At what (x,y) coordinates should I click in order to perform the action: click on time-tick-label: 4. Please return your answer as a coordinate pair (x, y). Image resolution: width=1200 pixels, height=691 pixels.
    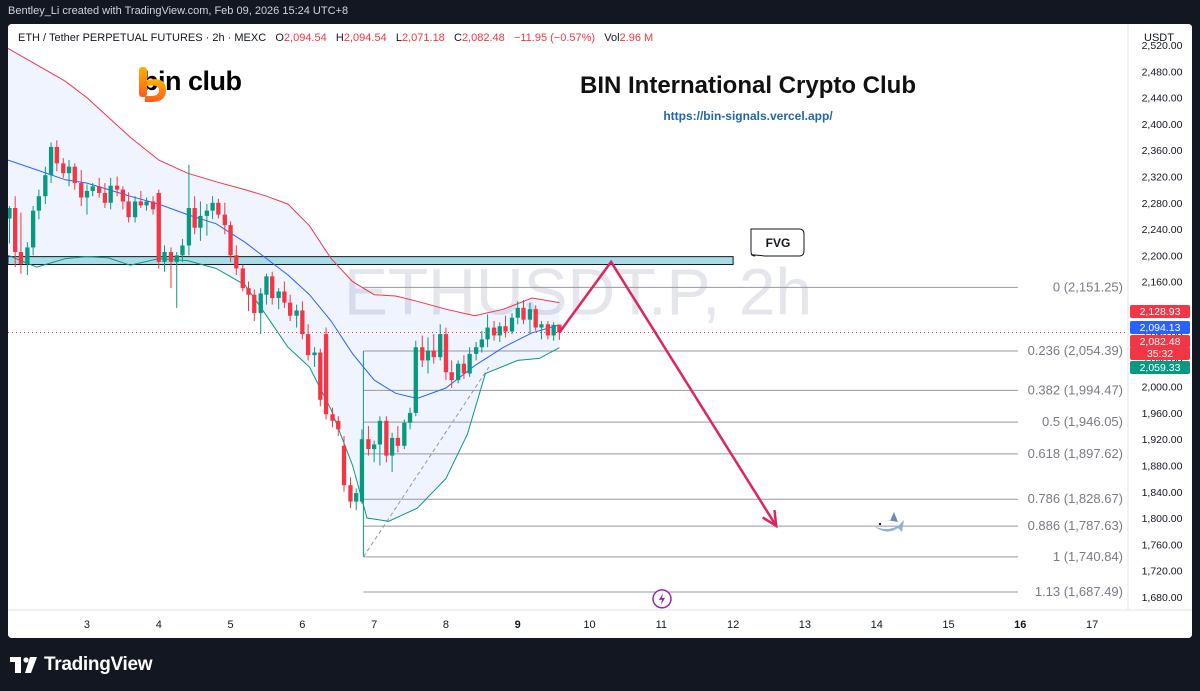
    Looking at the image, I should click on (159, 625).